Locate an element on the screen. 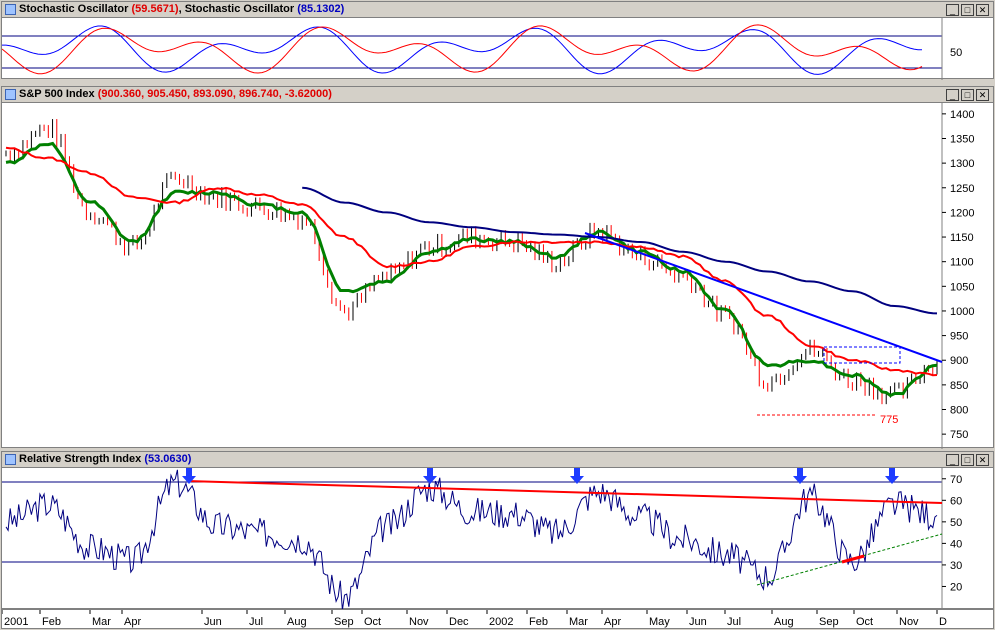 The image size is (995, 630). support-label: 775 is located at coordinates (889, 420).